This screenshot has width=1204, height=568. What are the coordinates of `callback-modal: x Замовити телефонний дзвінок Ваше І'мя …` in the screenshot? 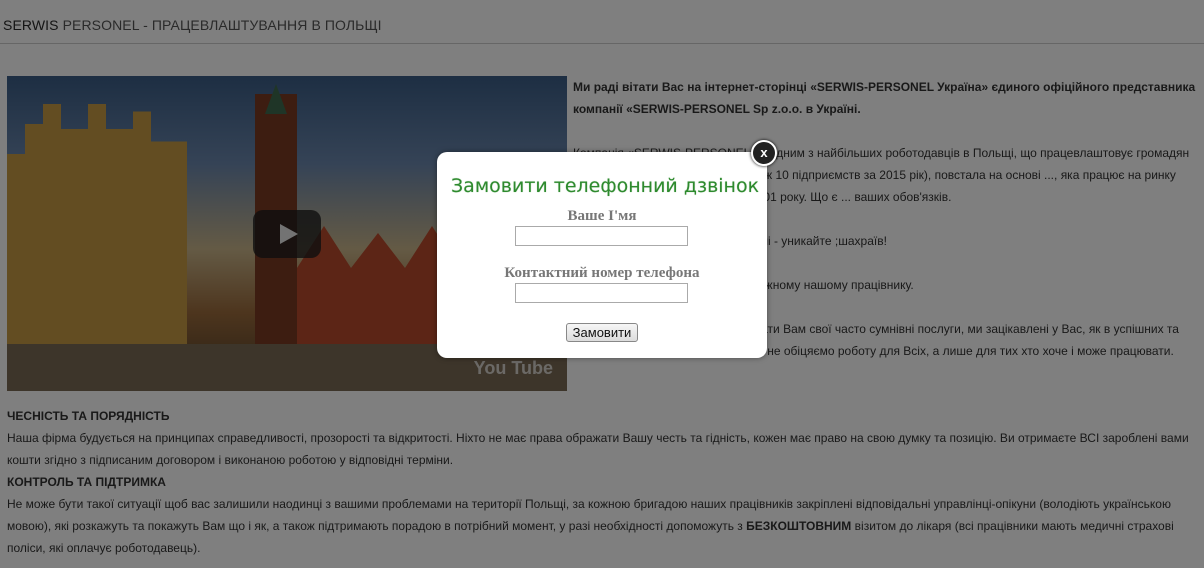 It's located at (607, 249).